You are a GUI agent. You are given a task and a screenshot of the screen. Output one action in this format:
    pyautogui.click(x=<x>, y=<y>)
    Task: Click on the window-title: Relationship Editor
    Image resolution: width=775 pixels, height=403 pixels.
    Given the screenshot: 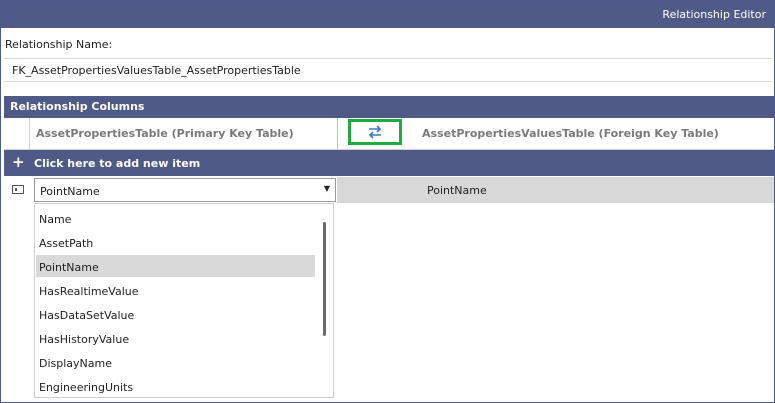 What is the action you would take?
    pyautogui.click(x=714, y=14)
    